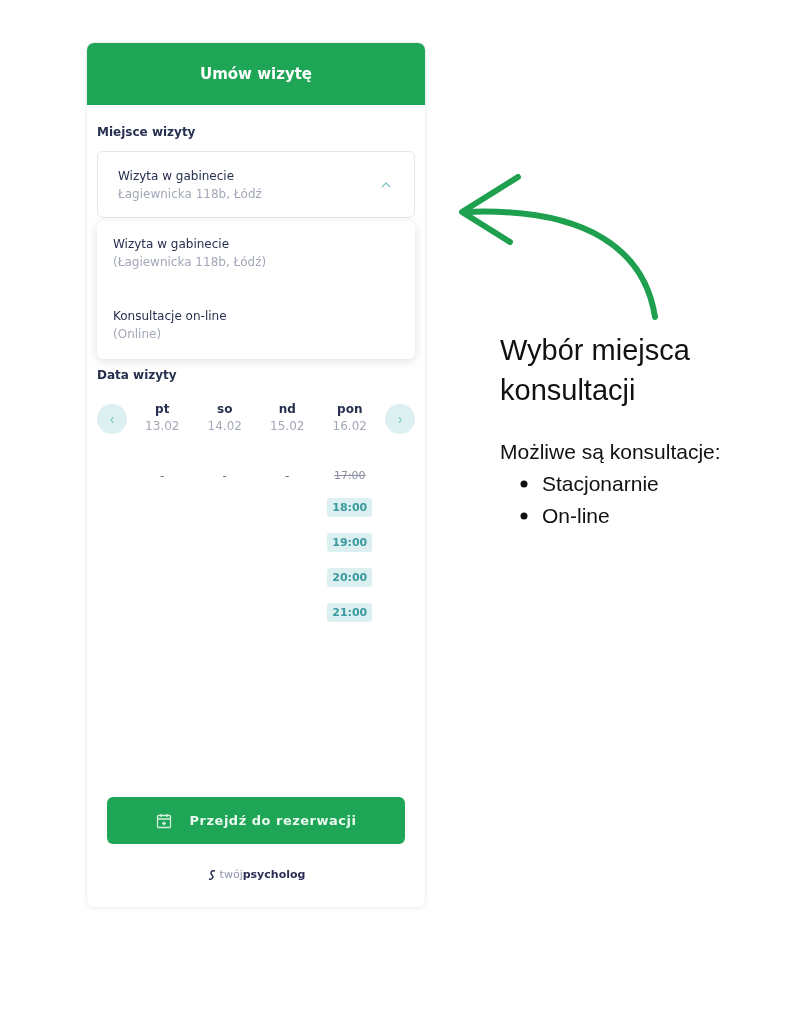  I want to click on time-slot: 21:00, so click(350, 612).